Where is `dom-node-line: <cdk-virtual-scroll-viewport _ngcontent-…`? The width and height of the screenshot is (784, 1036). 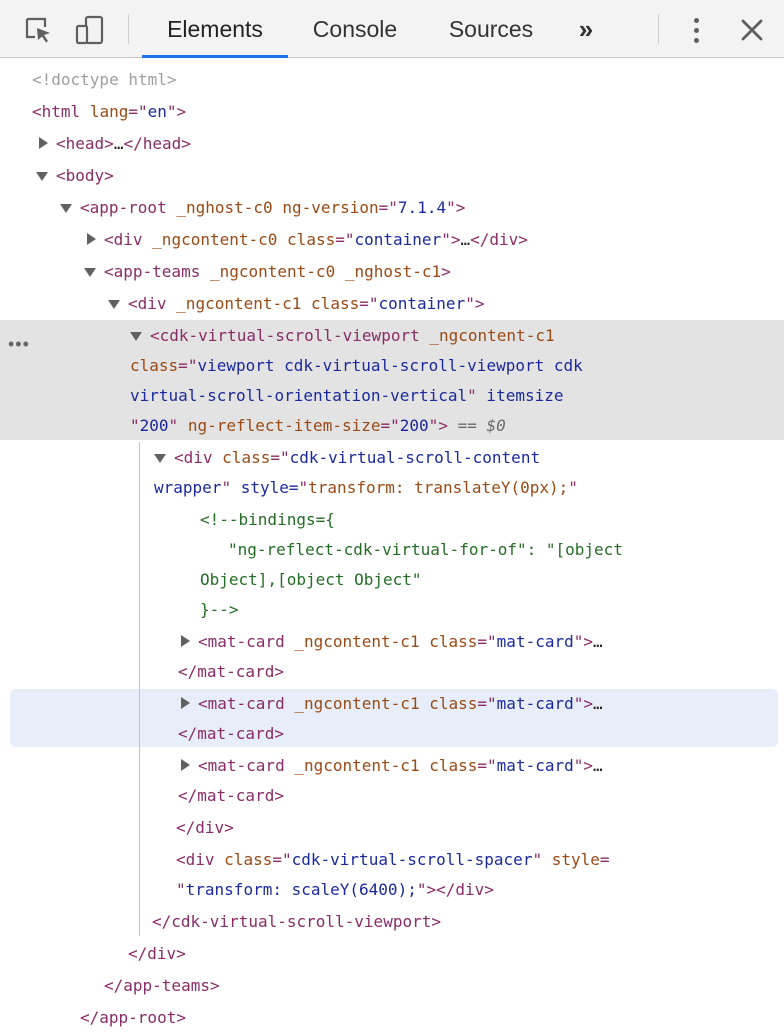 dom-node-line: <cdk-virtual-scroll-viewport _ngcontent-… is located at coordinates (352, 335).